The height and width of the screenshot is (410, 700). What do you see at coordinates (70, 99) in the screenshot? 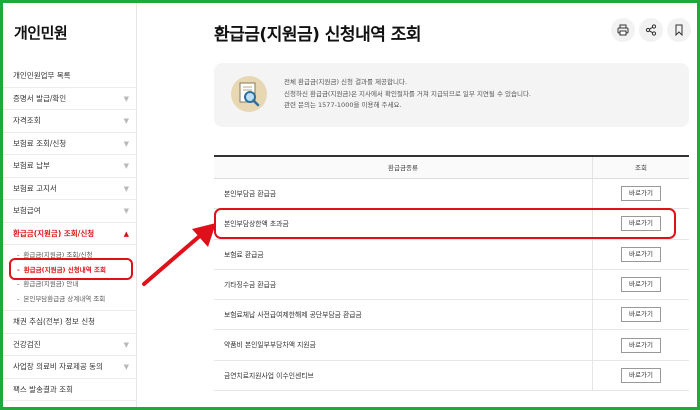
I see `sidebar-item-certificate: 증명서 발급/확인 ▼` at bounding box center [70, 99].